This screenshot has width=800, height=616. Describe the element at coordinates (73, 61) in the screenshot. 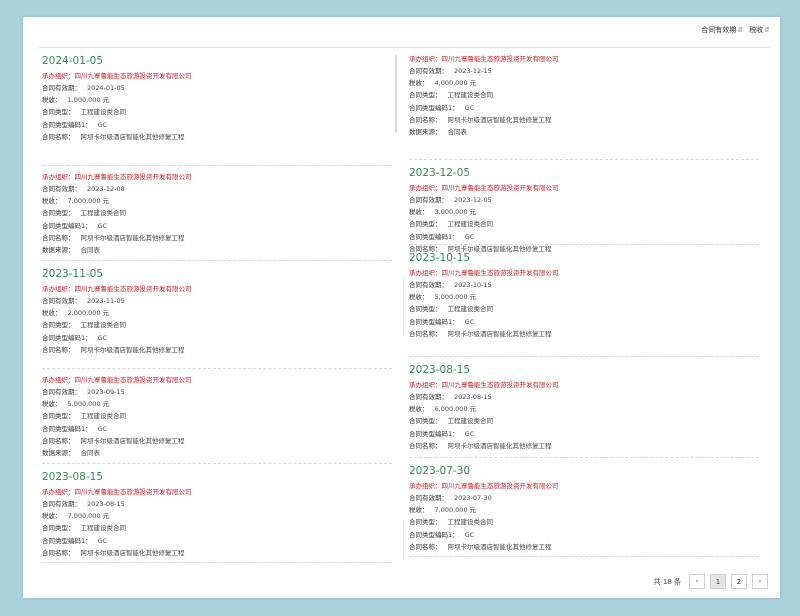

I see `contract-date: 2024-01-05` at that location.